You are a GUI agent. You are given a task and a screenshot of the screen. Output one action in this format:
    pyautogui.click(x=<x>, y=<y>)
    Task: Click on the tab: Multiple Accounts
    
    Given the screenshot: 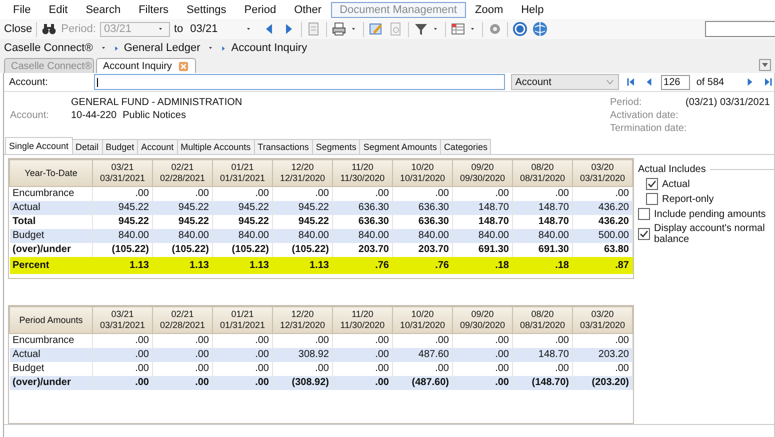 What is the action you would take?
    pyautogui.click(x=215, y=146)
    